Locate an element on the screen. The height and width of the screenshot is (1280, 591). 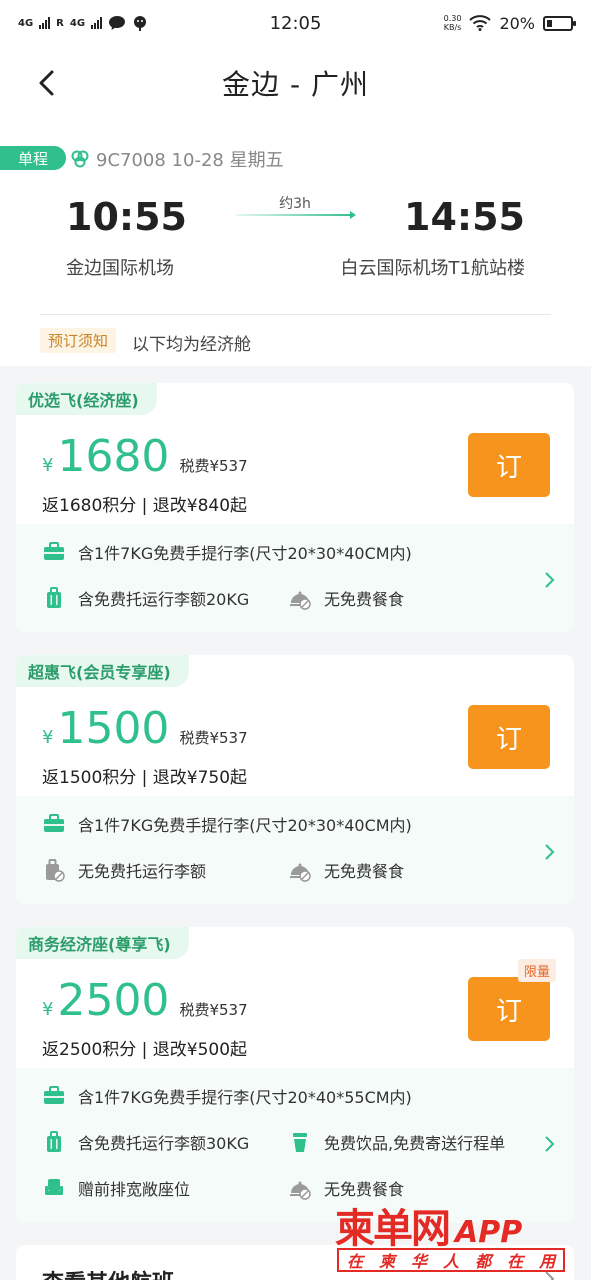
message-icon is located at coordinates (117, 23).